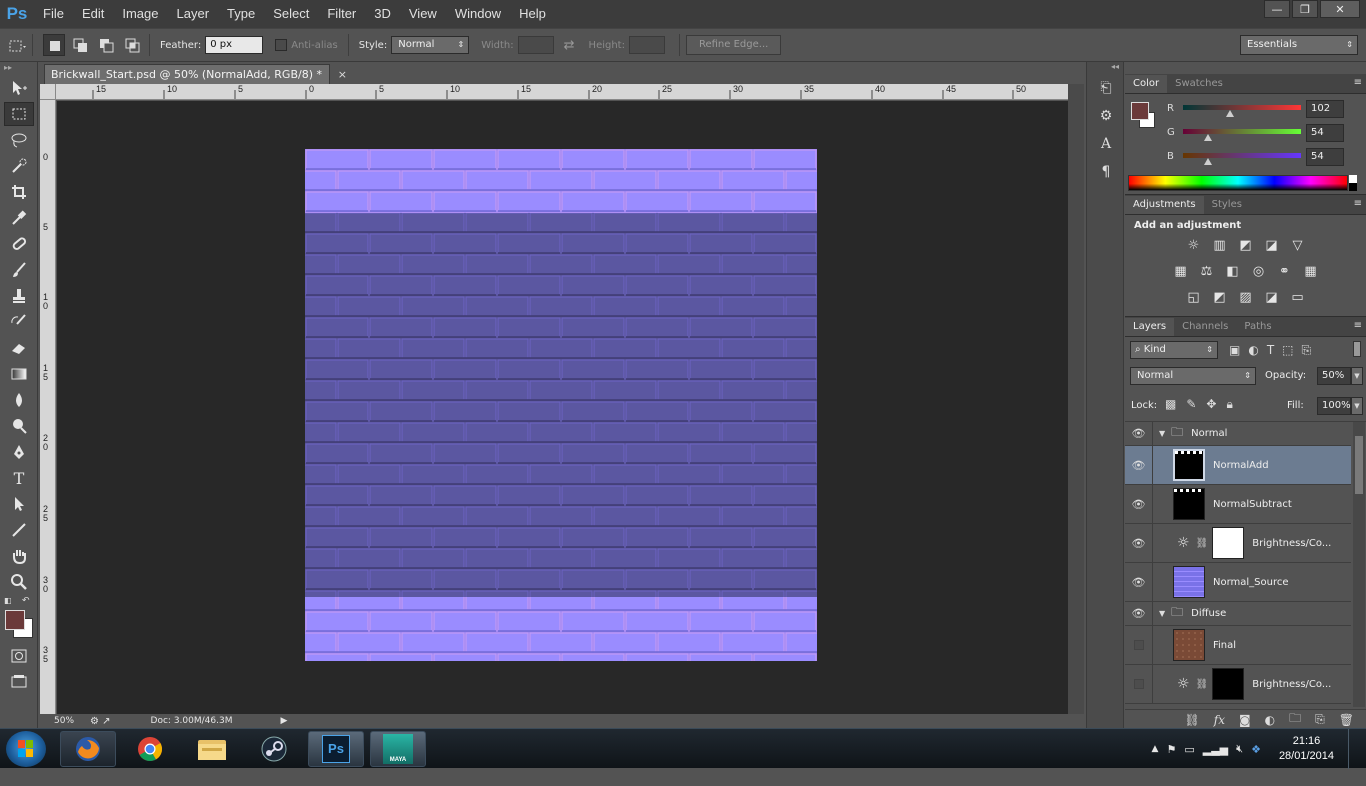  I want to click on default-colors-icon: ◧, so click(8, 600).